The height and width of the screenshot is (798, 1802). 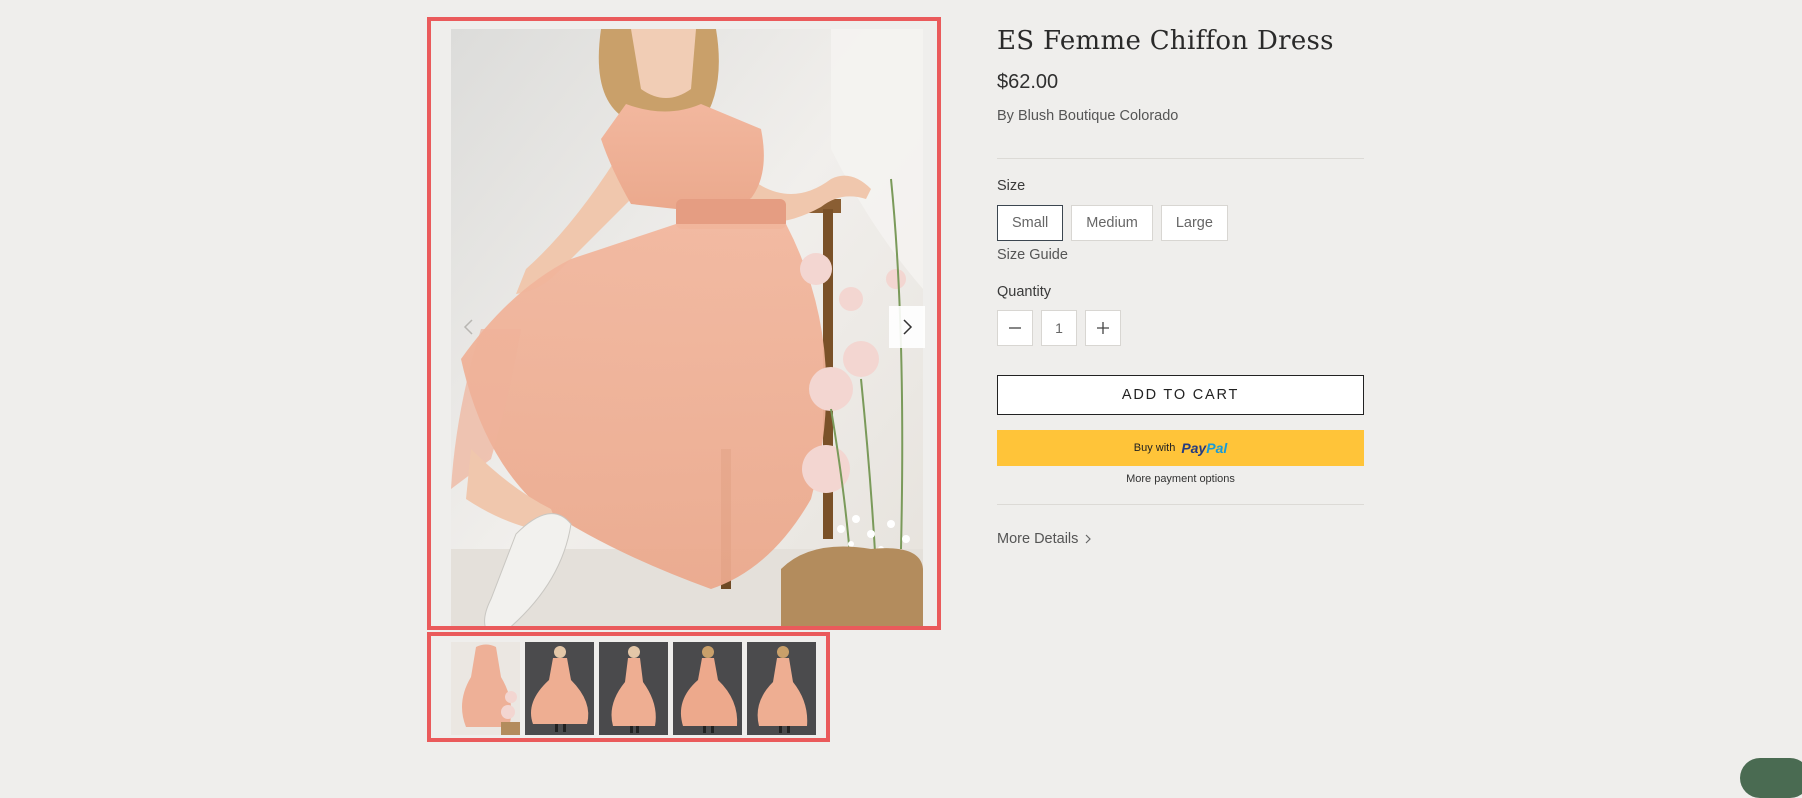 I want to click on gallery-prev-button, so click(x=469, y=327).